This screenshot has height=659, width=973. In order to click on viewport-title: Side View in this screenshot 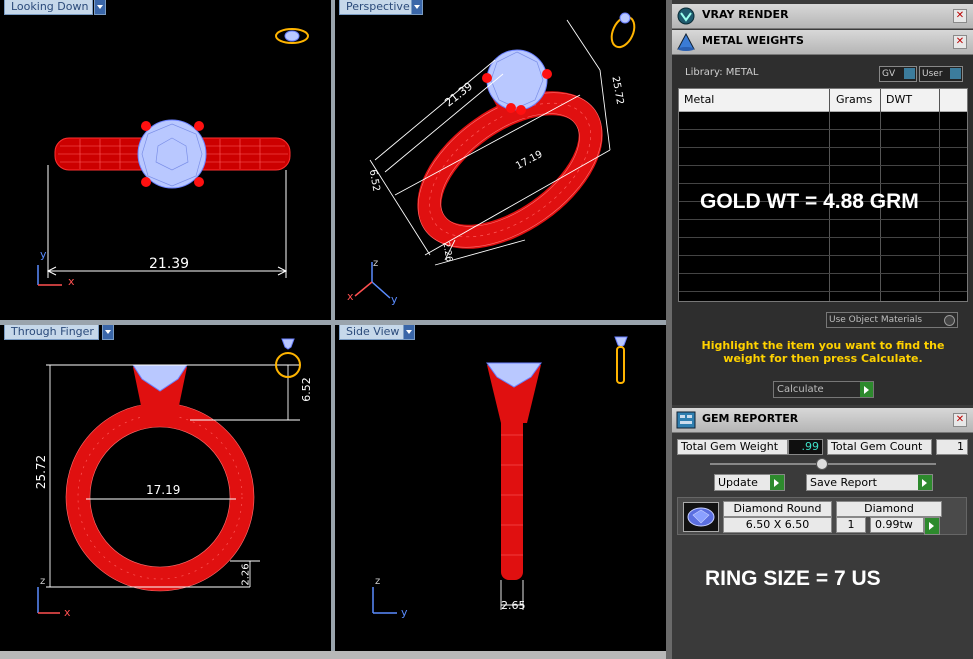, I will do `click(372, 332)`.